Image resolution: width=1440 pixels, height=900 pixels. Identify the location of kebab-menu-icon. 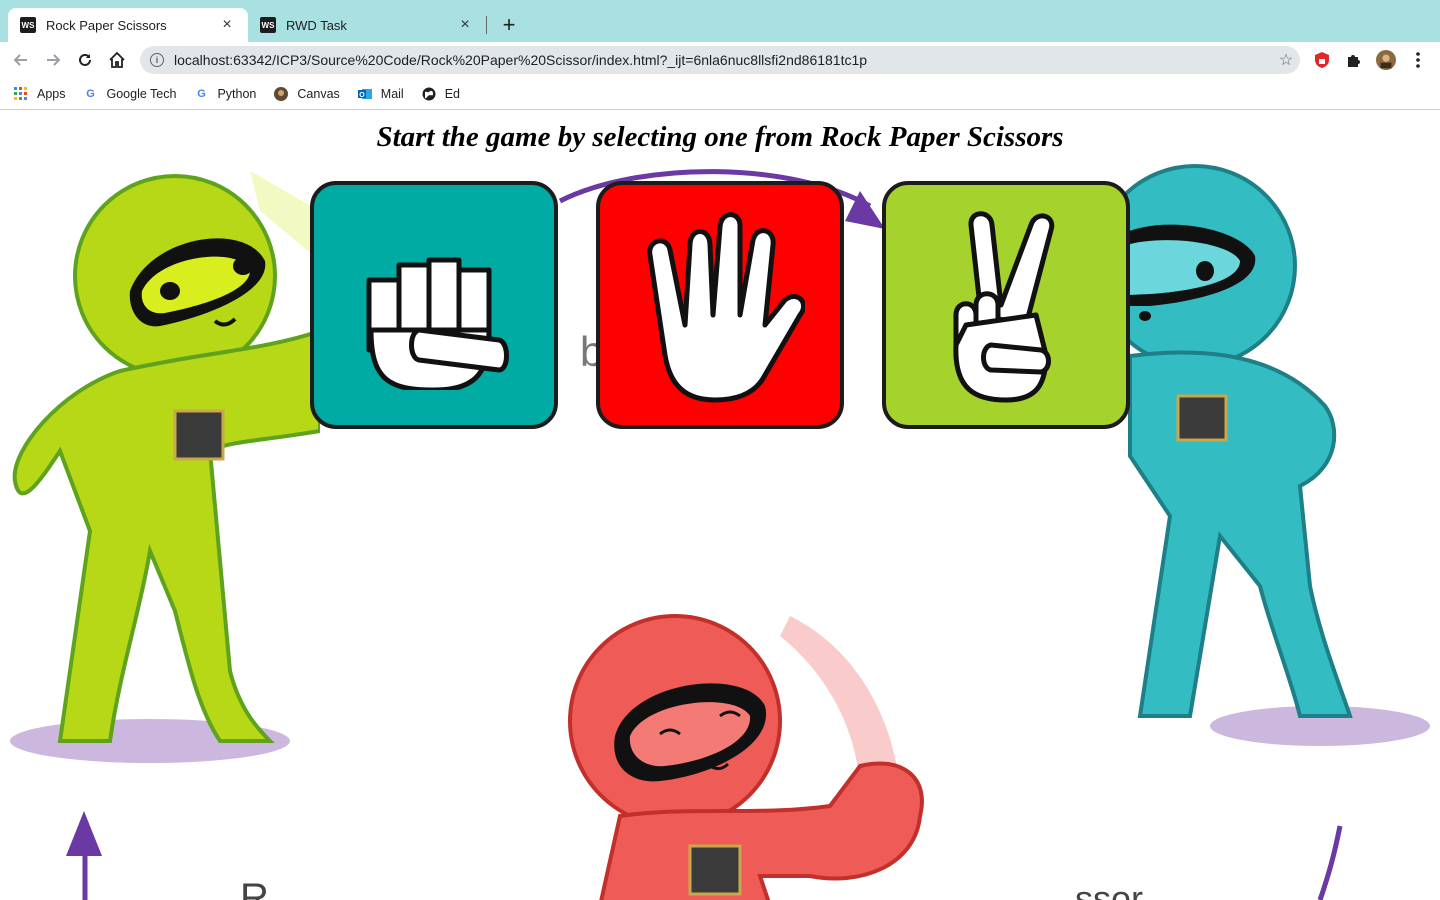
(1418, 60).